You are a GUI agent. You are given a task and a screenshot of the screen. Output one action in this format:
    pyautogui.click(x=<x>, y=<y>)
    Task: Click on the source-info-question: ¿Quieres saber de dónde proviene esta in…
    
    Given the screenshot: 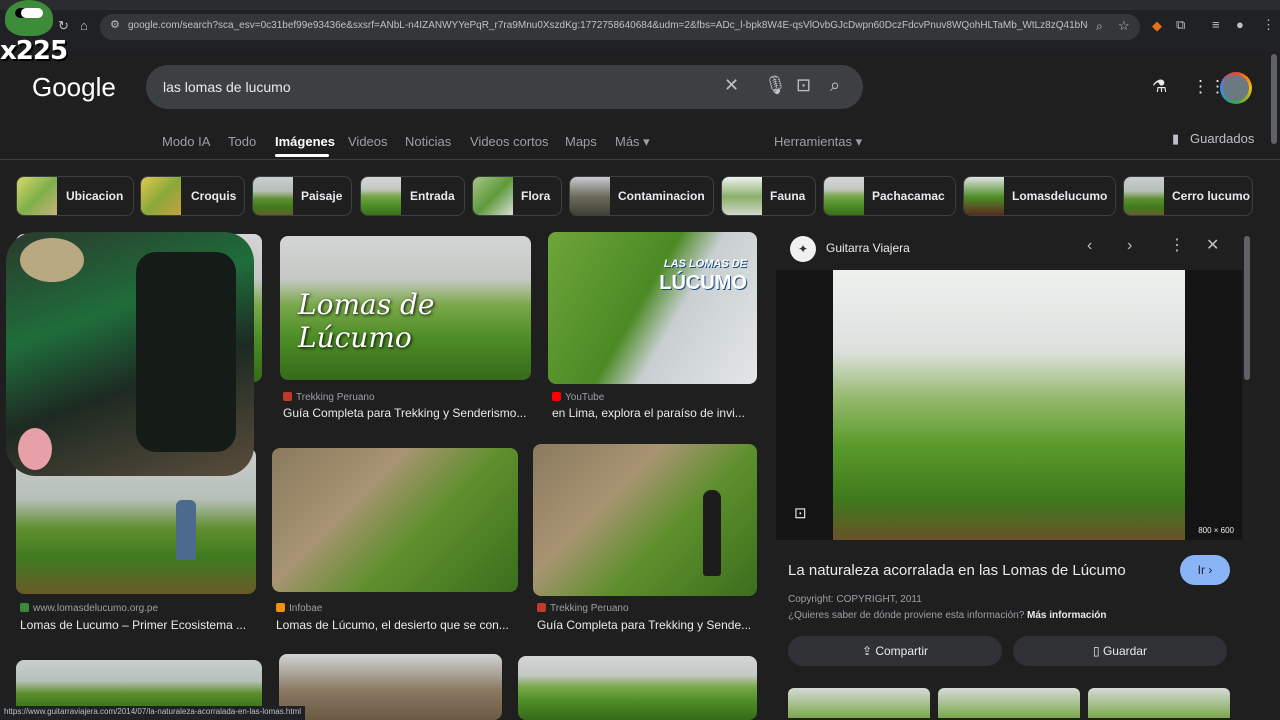 What is the action you would take?
    pyautogui.click(x=906, y=615)
    